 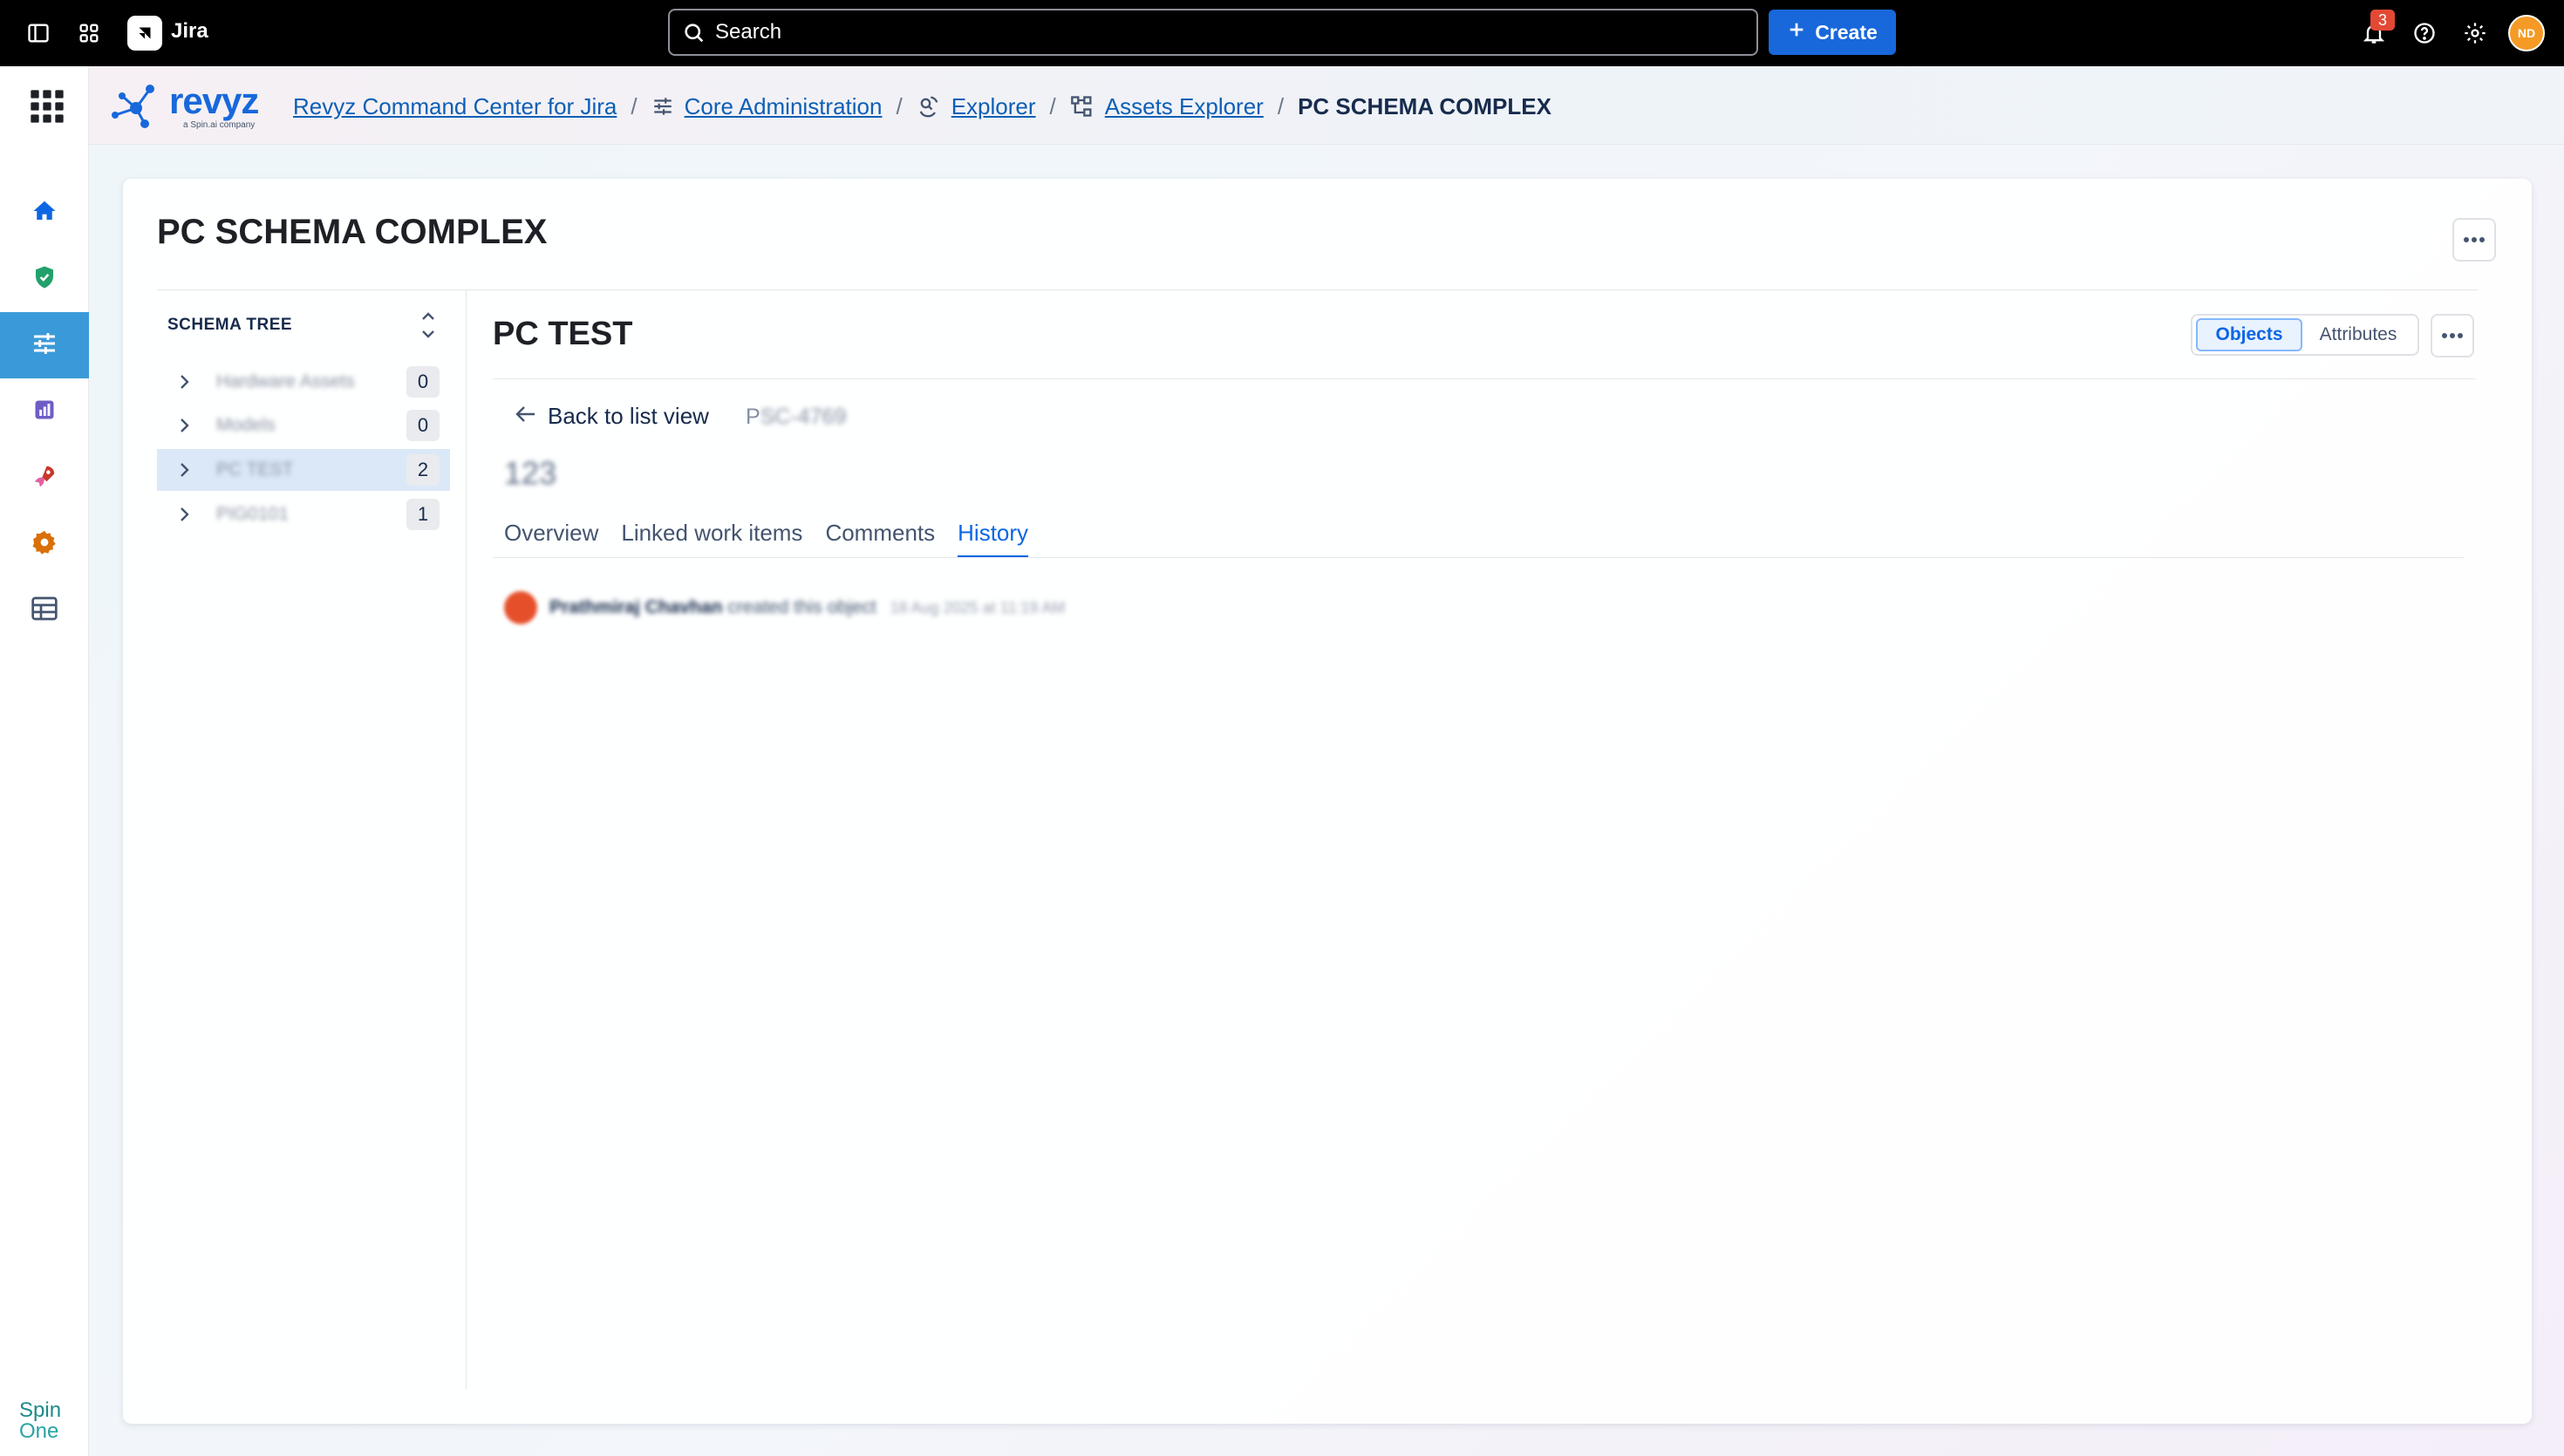 What do you see at coordinates (628, 416) in the screenshot?
I see `back-to-list-label: Back to list view` at bounding box center [628, 416].